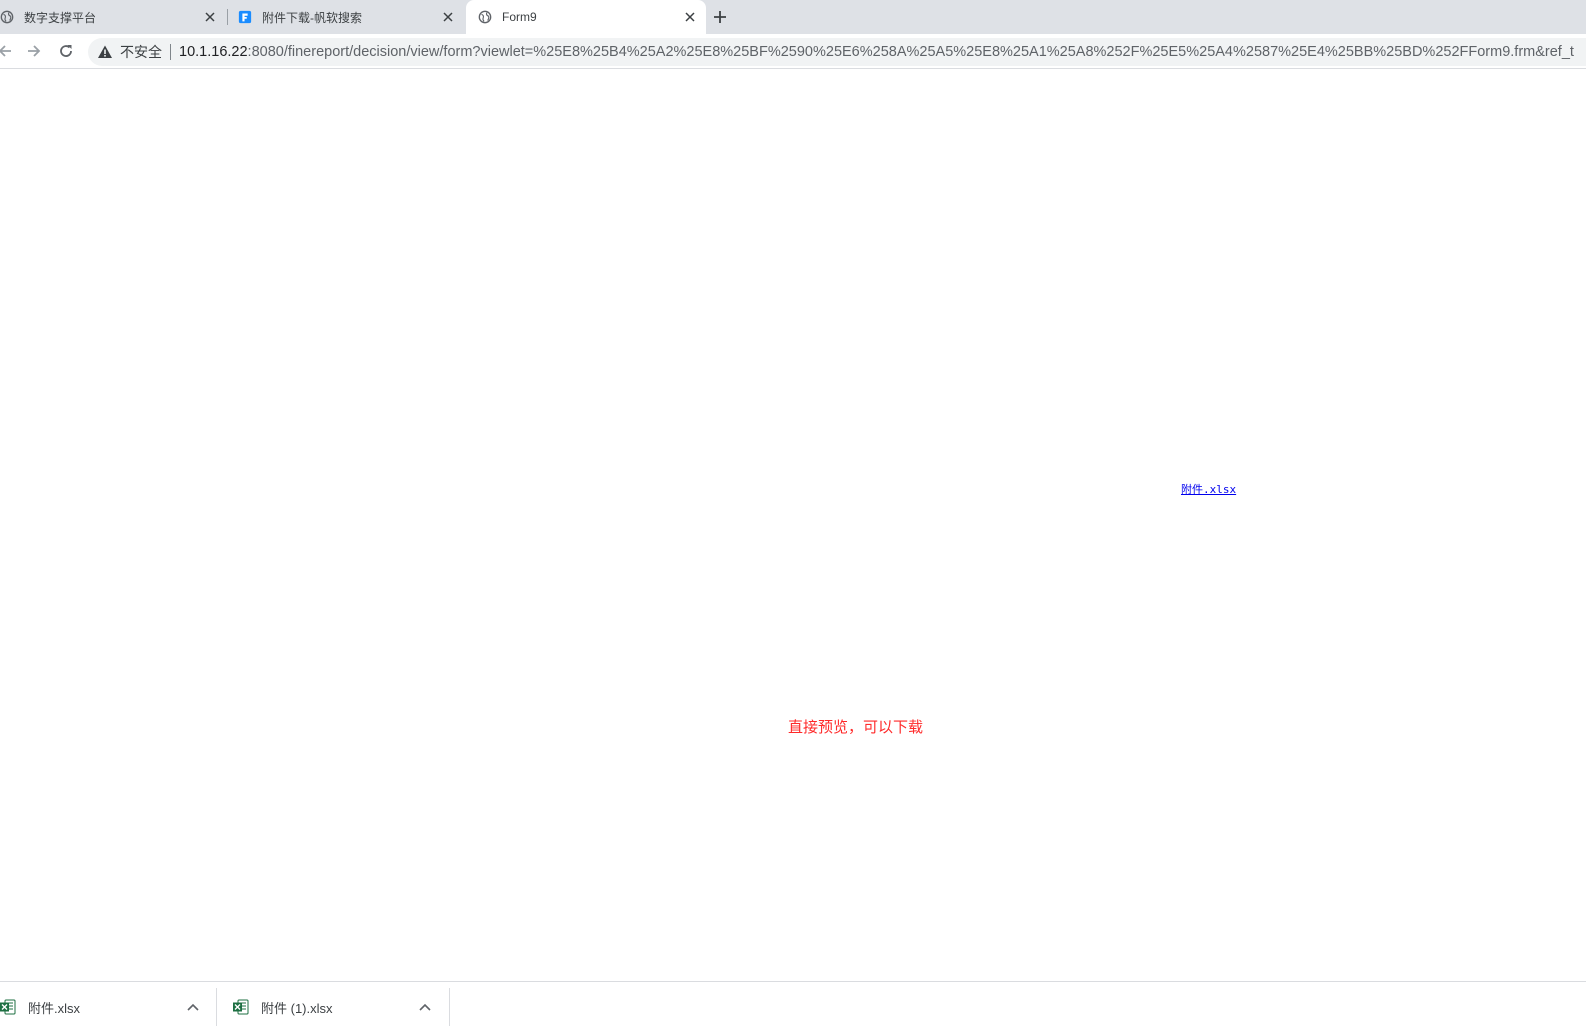 The width and height of the screenshot is (1586, 1032). I want to click on plus-icon, so click(720, 17).